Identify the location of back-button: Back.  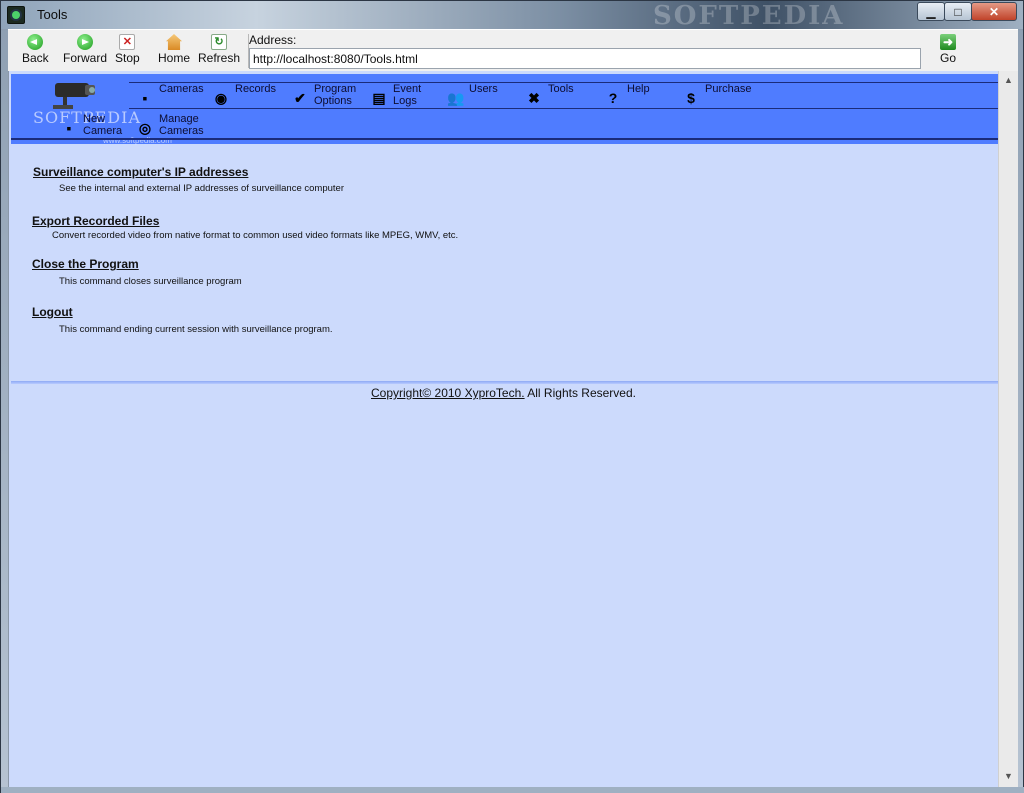
(35, 49).